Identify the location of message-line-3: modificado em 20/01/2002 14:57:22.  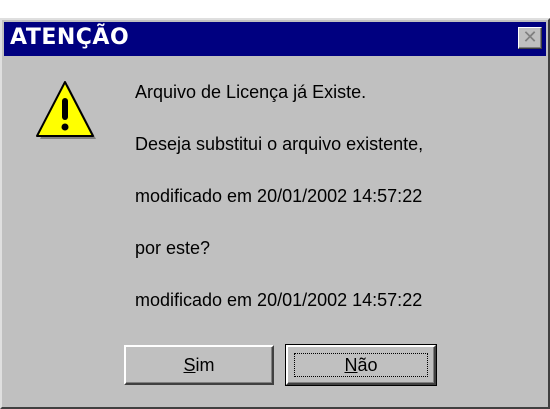
(279, 196).